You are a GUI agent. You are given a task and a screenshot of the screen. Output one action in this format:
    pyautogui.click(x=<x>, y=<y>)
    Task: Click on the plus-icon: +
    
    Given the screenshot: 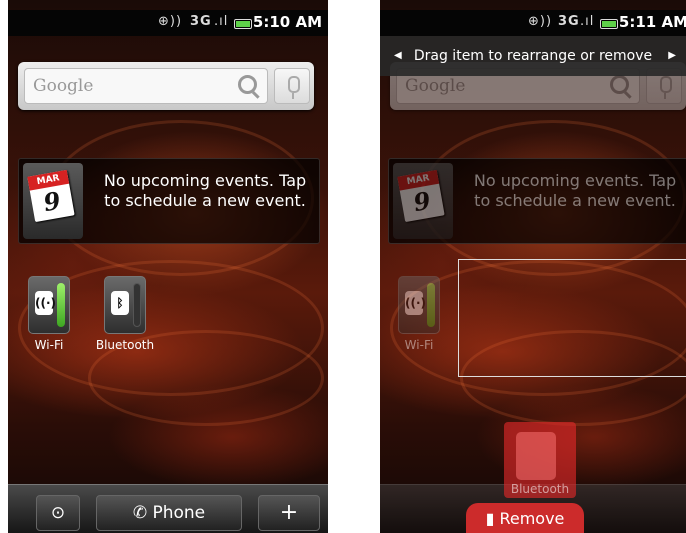 What is the action you would take?
    pyautogui.click(x=289, y=512)
    